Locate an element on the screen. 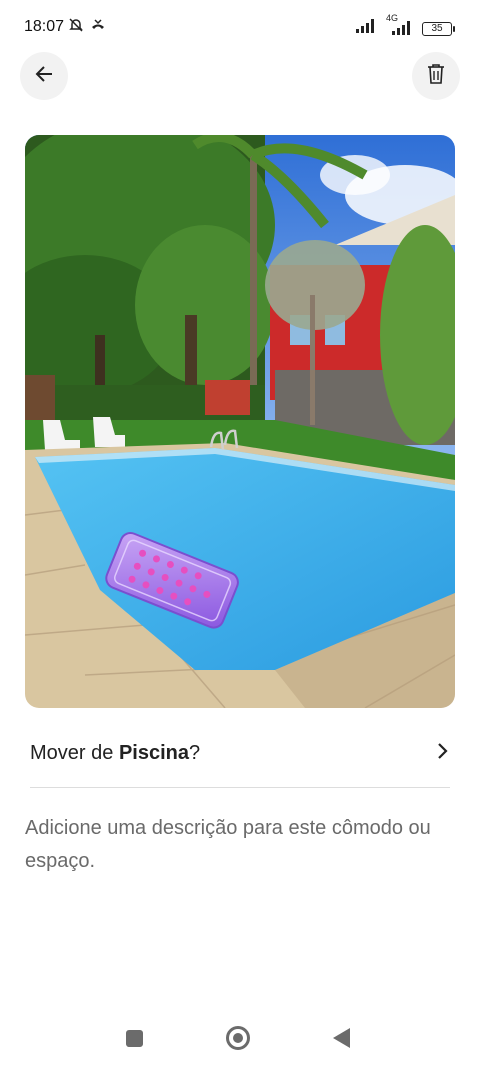 The height and width of the screenshot is (1067, 480). back-button is located at coordinates (44, 76).